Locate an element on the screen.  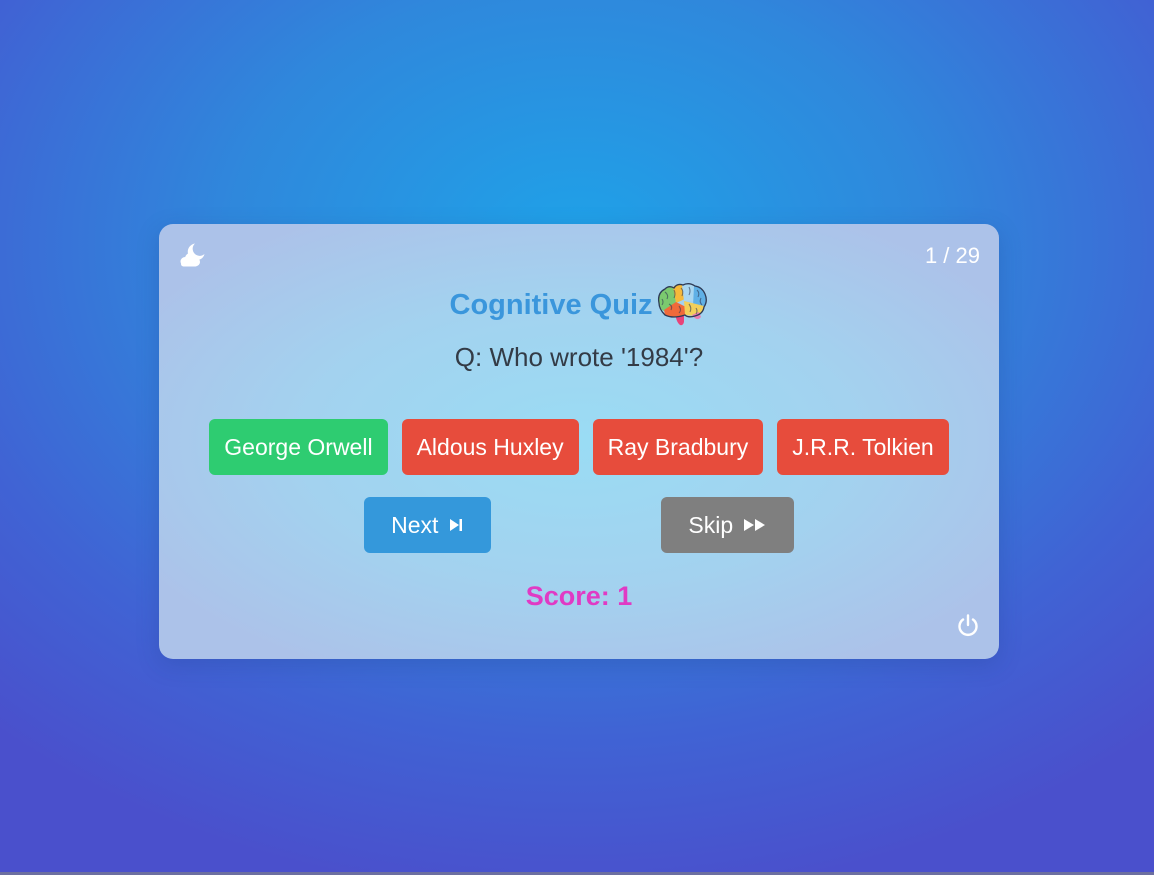
answer-option-ray-bradbury: Ray Bradbury is located at coordinates (678, 447).